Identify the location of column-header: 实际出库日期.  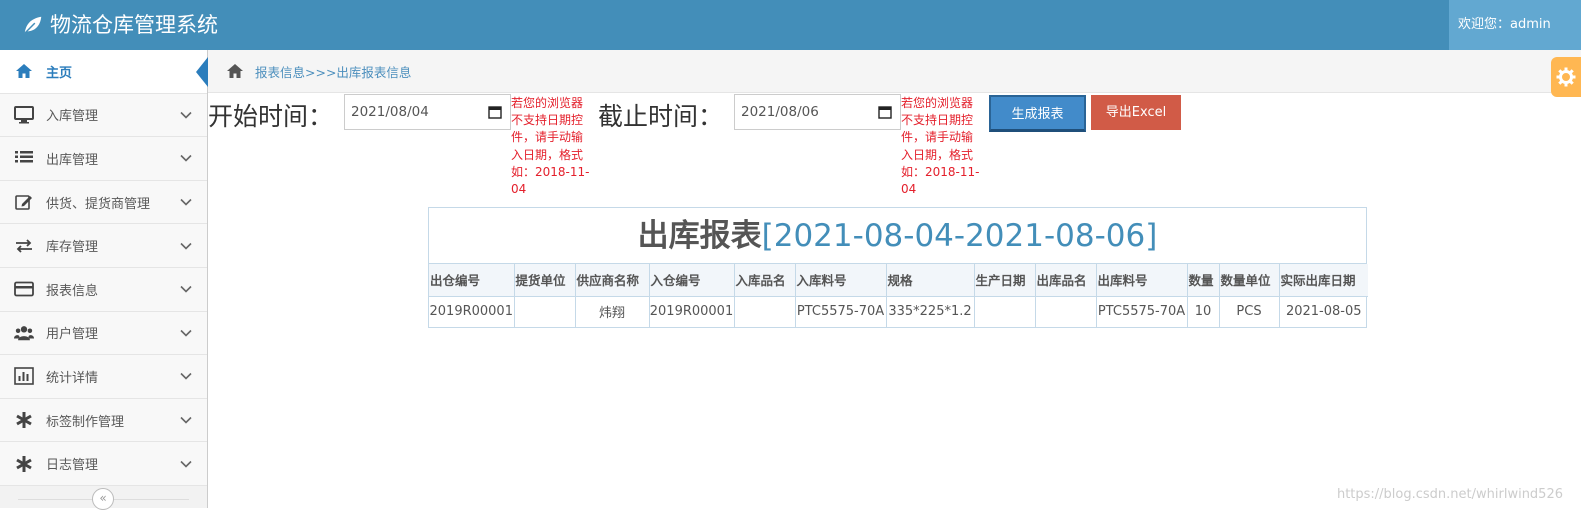
(1323, 280).